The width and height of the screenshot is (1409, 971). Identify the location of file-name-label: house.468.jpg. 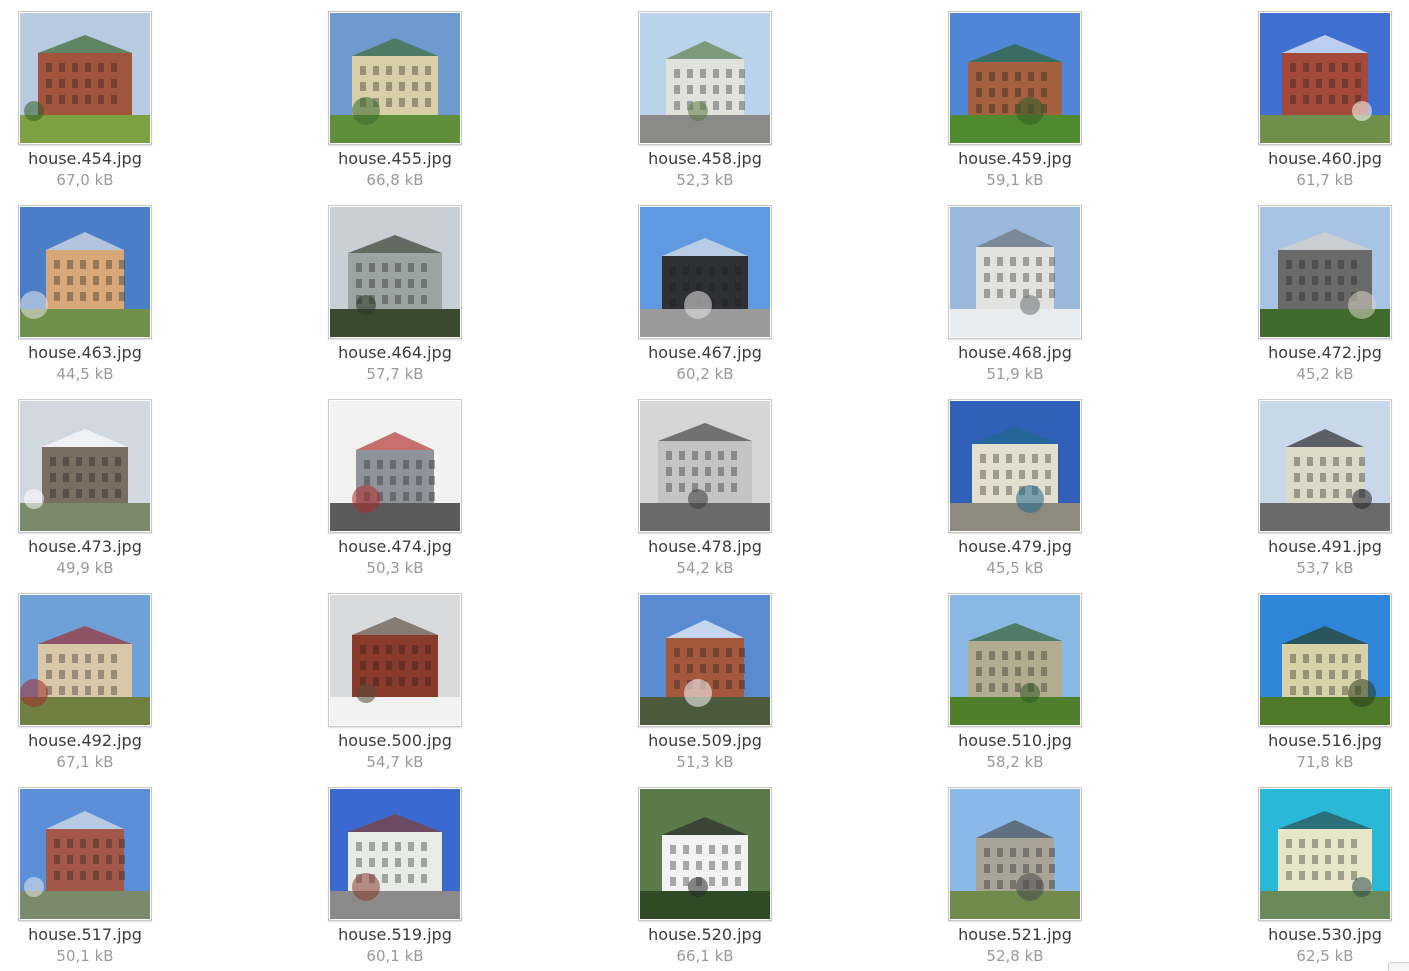
(1015, 352).